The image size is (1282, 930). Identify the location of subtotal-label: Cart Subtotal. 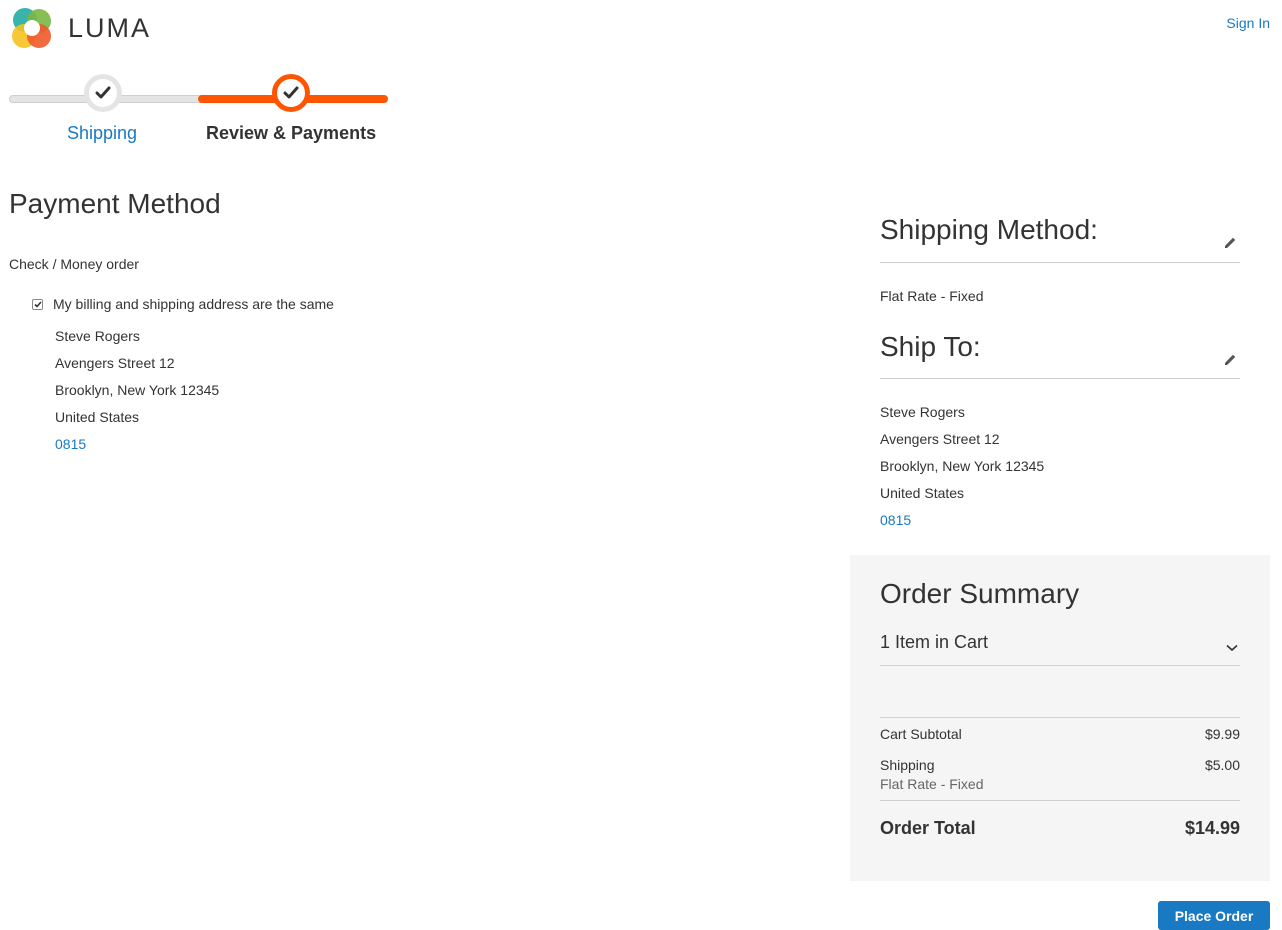
(921, 734).